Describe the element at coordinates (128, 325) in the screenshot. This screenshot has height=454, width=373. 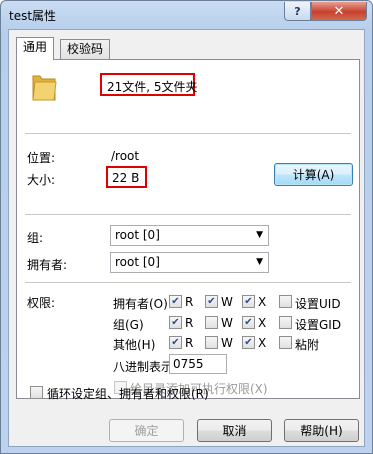
I see `perm-row-group-label: 组(G)` at that location.